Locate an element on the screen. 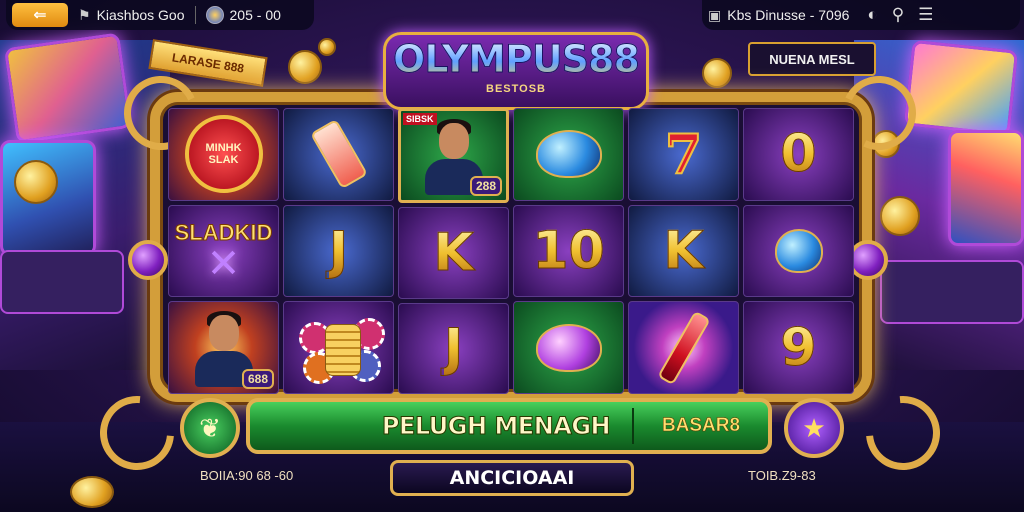 The width and height of the screenshot is (1024, 512). back-button: ⇐ is located at coordinates (40, 15).